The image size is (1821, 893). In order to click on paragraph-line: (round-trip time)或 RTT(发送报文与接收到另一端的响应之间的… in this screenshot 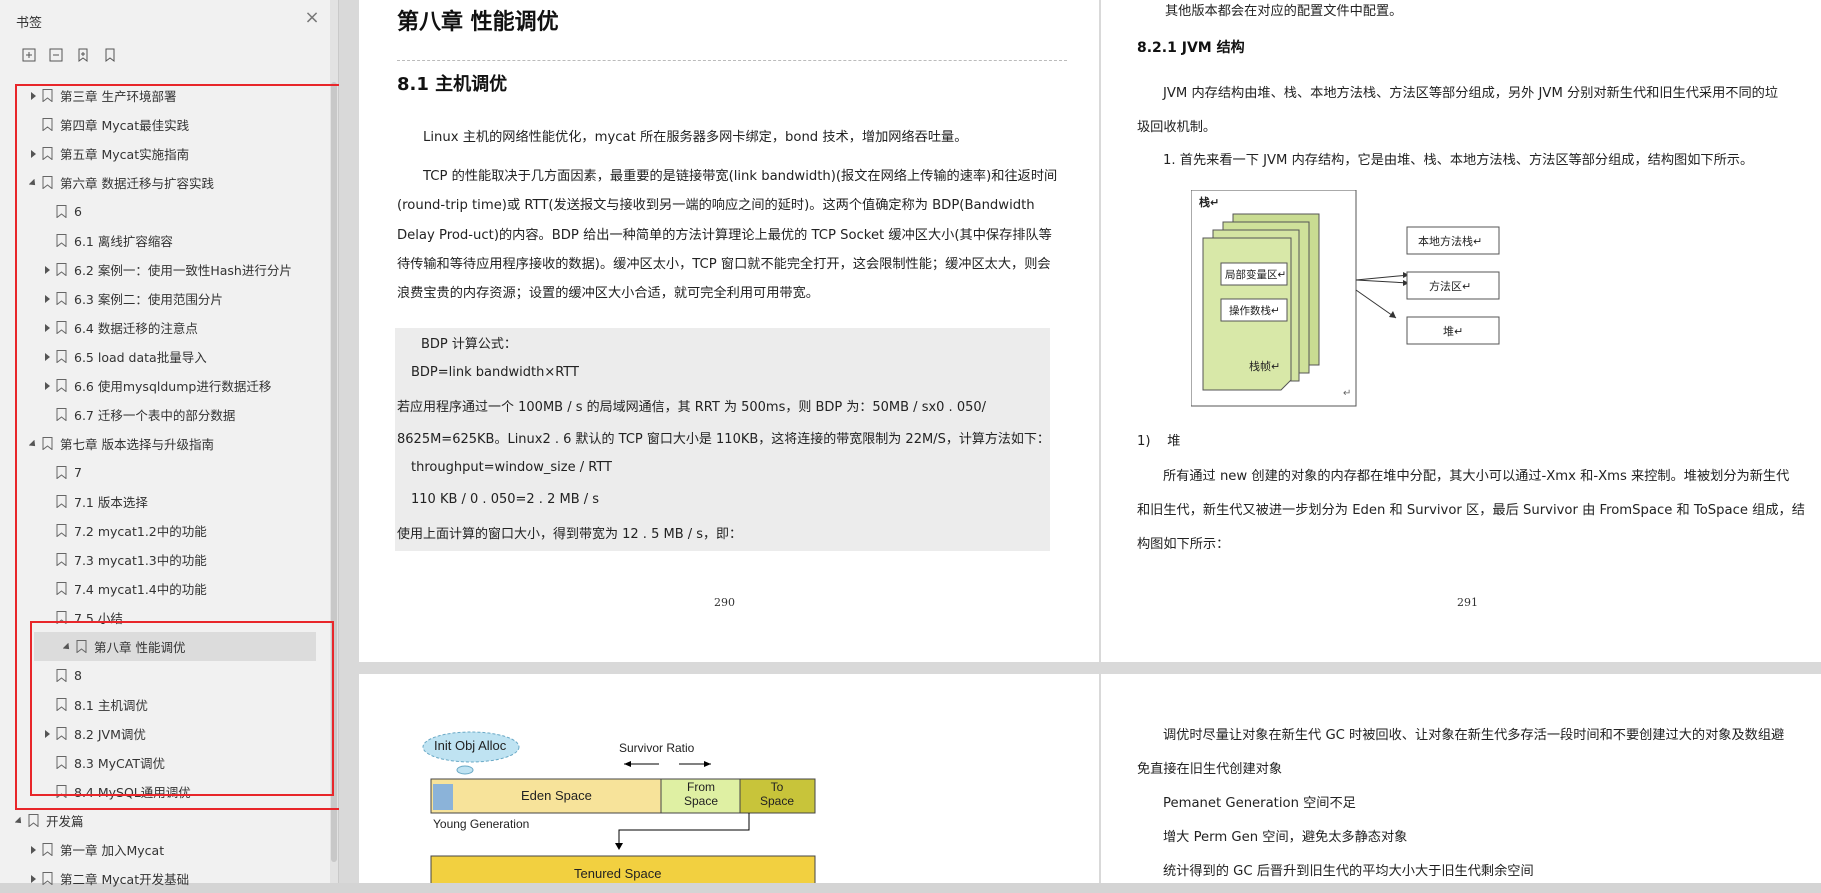, I will do `click(716, 206)`.